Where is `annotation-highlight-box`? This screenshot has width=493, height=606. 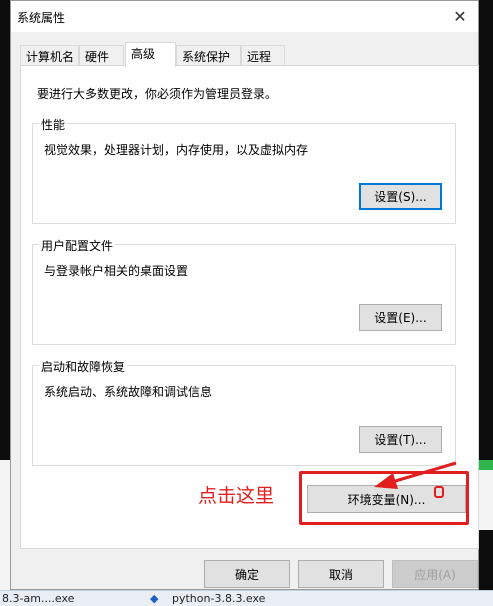
annotation-highlight-box is located at coordinates (384, 498).